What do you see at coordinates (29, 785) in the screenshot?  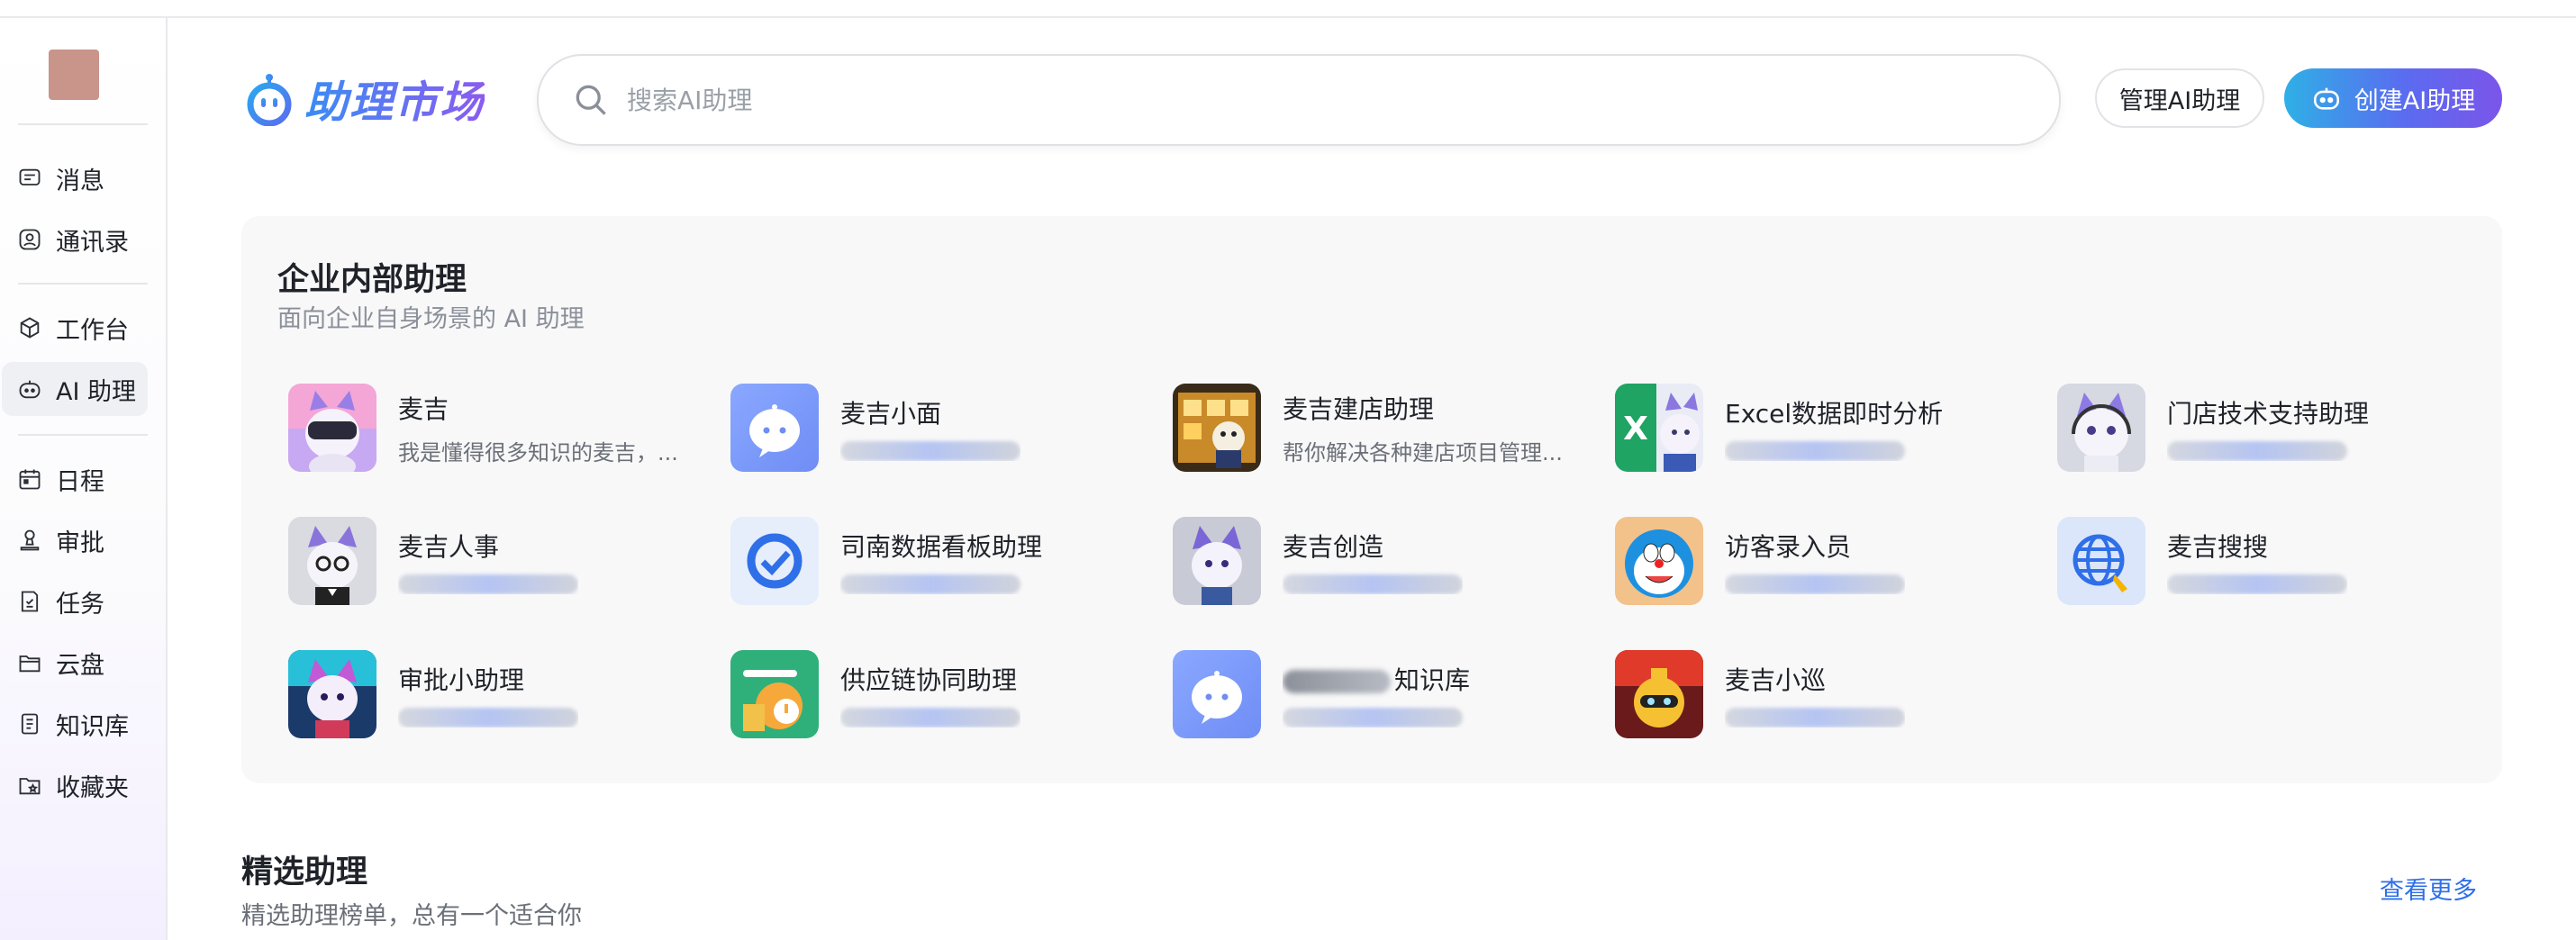 I see `favorites-icon` at bounding box center [29, 785].